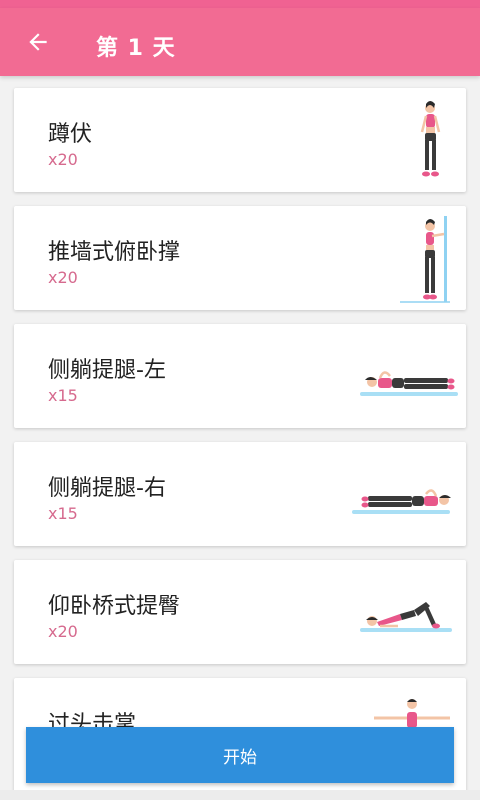 The width and height of the screenshot is (480, 800). What do you see at coordinates (240, 4) in the screenshot?
I see `status-bar` at bounding box center [240, 4].